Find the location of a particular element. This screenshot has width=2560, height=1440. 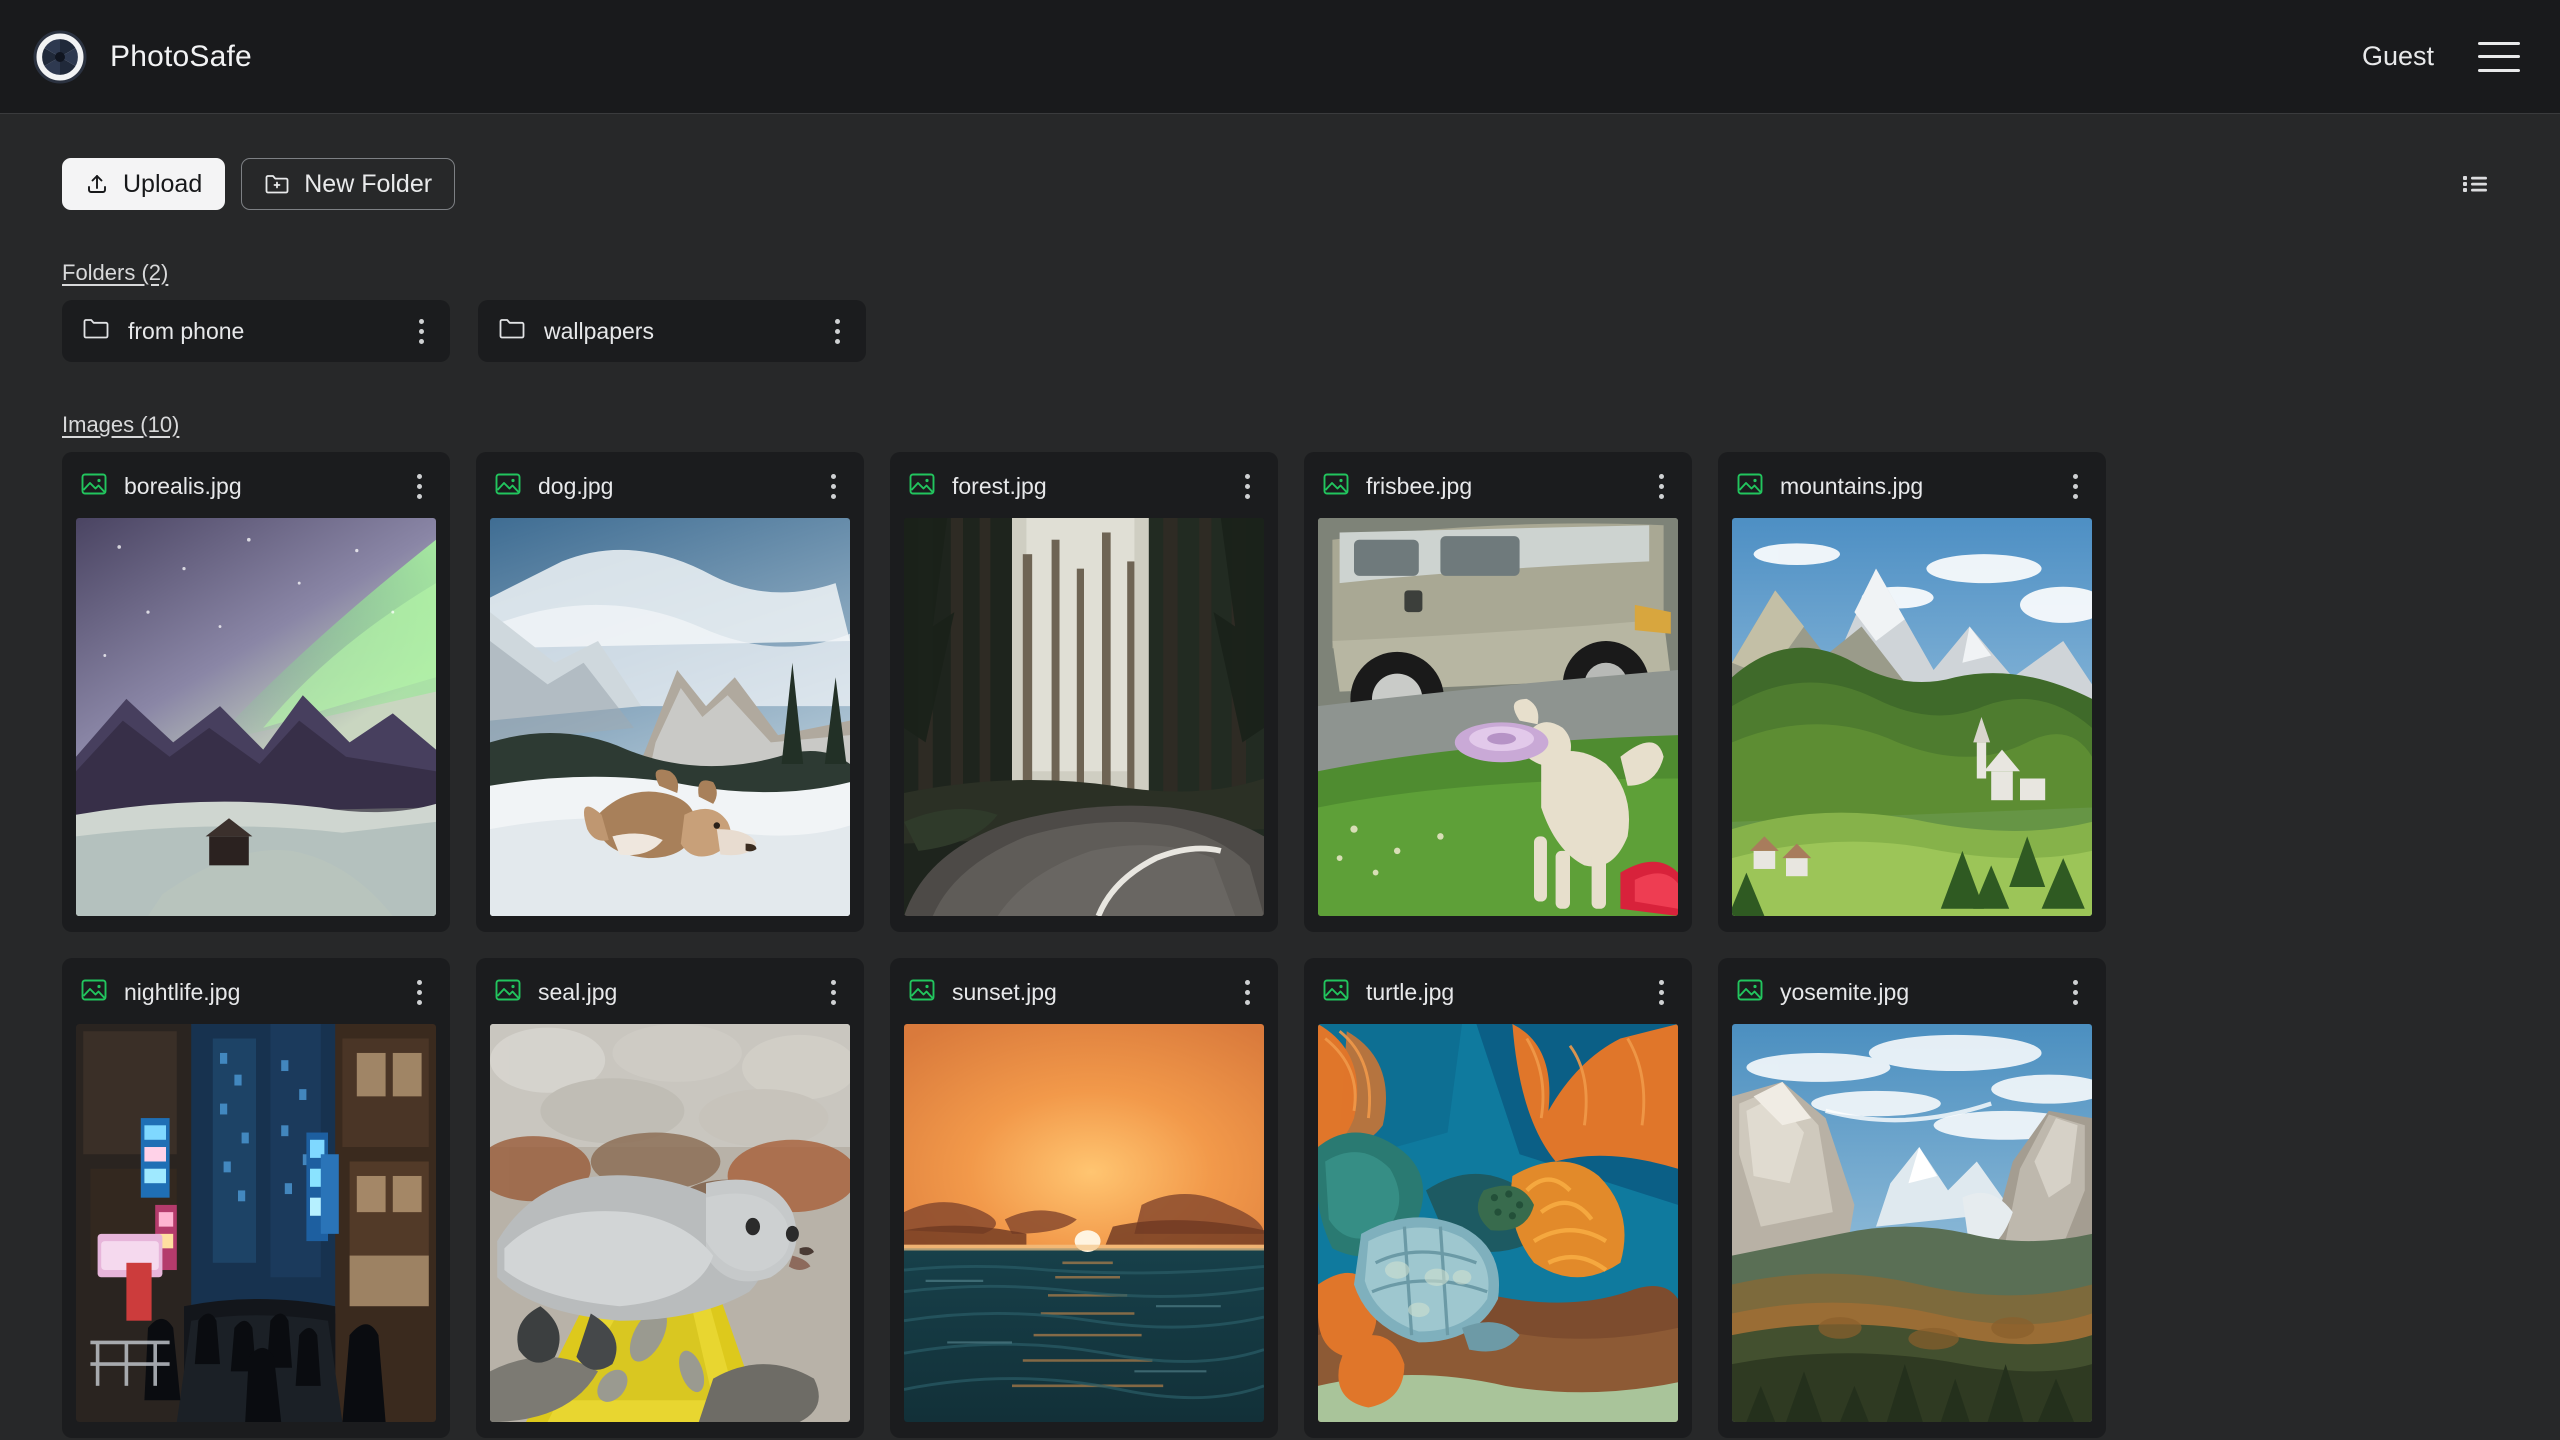

hamburger-icon is located at coordinates (2499, 56).